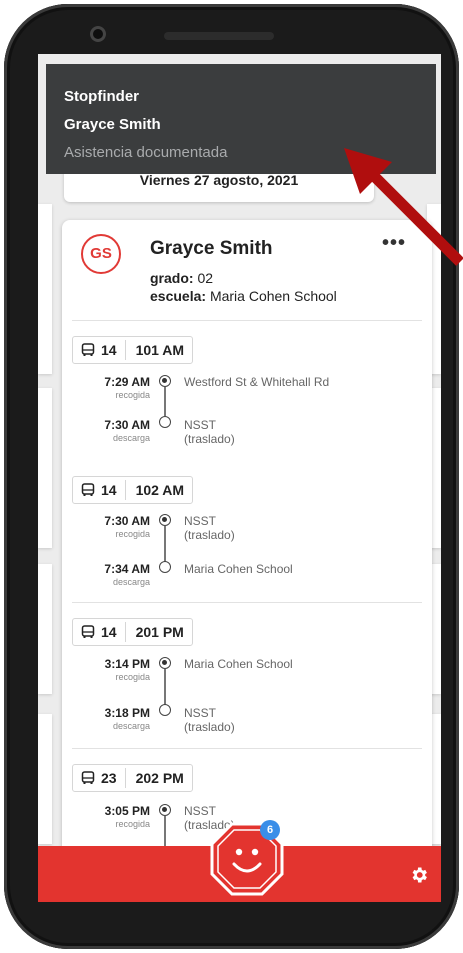 This screenshot has height=953, width=463. Describe the element at coordinates (127, 664) in the screenshot. I see `stop-time: 3:14 PM` at that location.